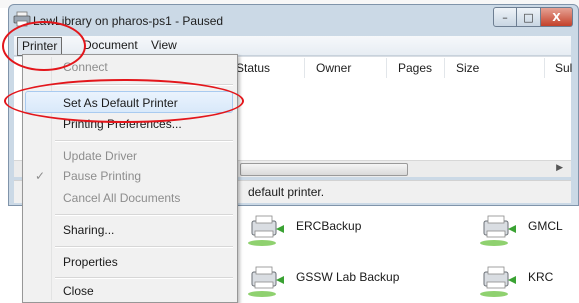 Image resolution: width=579 pixels, height=303 pixels. Describe the element at coordinates (129, 291) in the screenshot. I see `menu-item-close: Close` at that location.